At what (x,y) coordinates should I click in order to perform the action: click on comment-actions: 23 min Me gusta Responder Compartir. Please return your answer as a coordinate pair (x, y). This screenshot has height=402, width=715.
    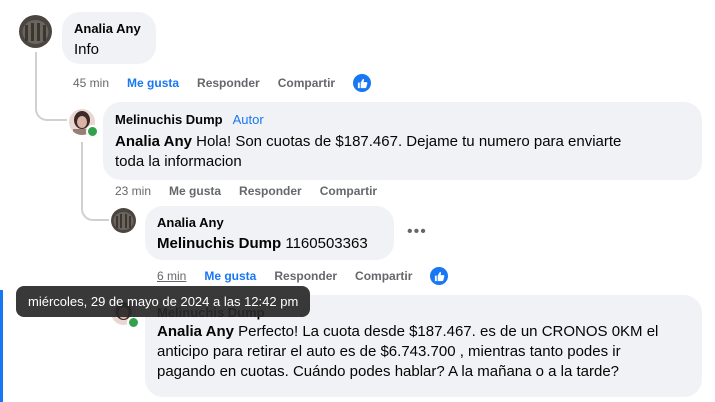
    Looking at the image, I should click on (255, 191).